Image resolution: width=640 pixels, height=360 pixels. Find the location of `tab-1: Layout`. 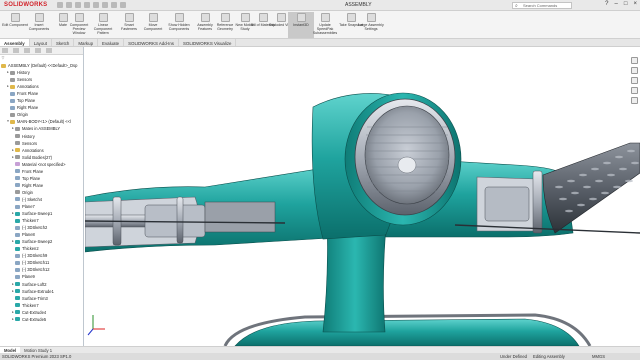

tab-1: Layout is located at coordinates (41, 42).